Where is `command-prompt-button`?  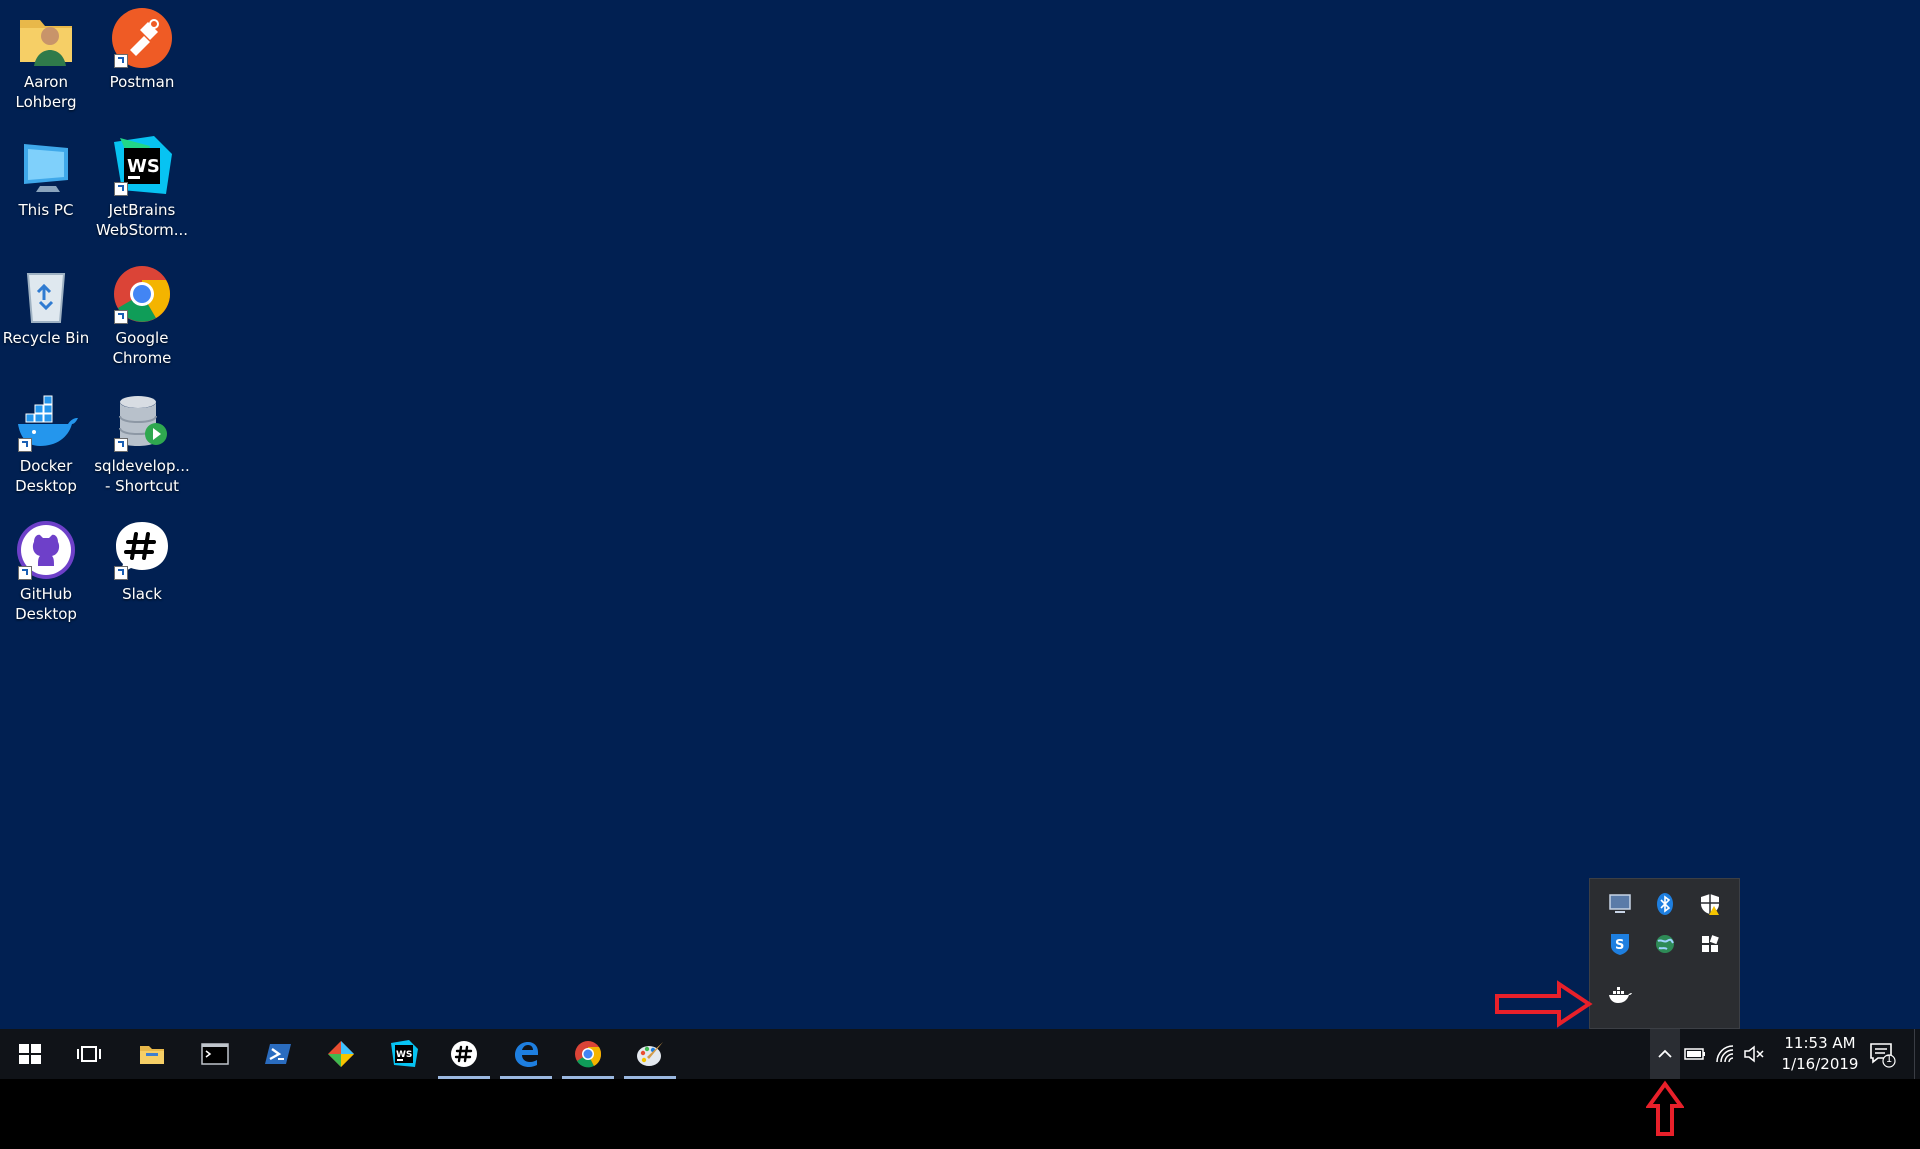 command-prompt-button is located at coordinates (215, 1054).